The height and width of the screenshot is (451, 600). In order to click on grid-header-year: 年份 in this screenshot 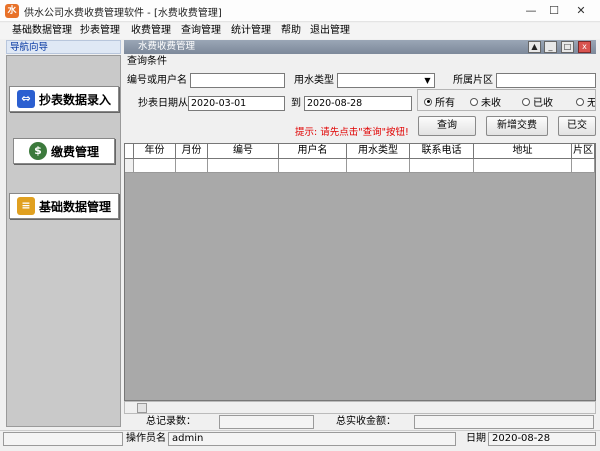, I will do `click(155, 151)`.